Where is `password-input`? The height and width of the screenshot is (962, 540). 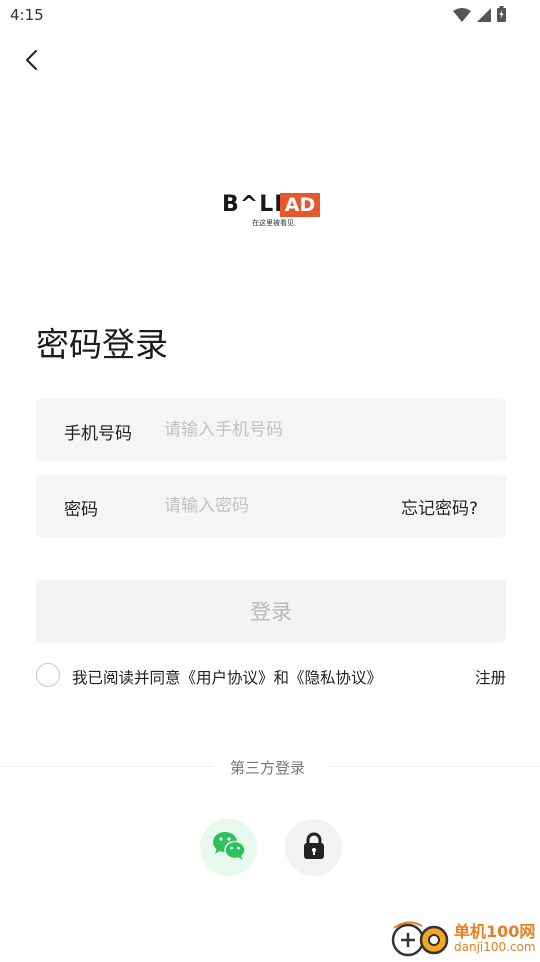 password-input is located at coordinates (274, 506).